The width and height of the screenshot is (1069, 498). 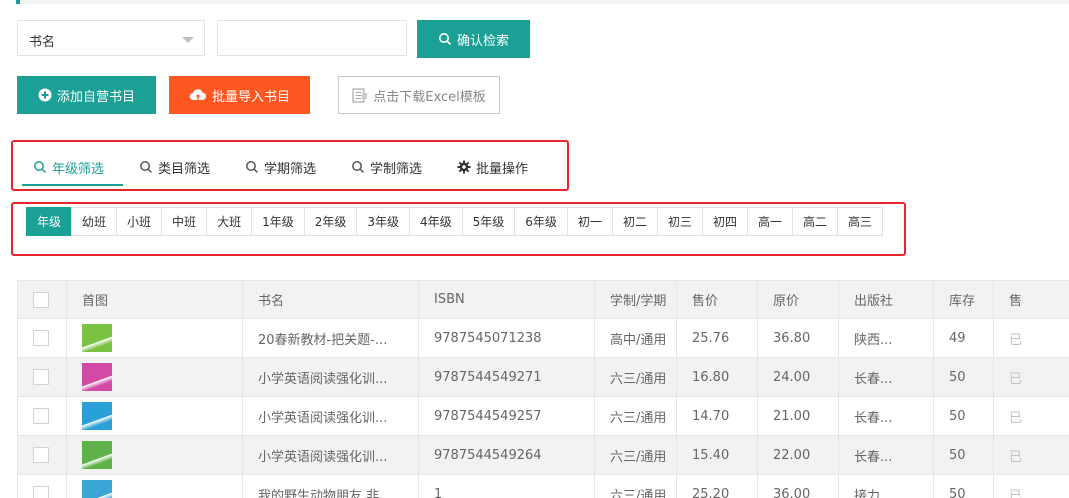 What do you see at coordinates (383, 221) in the screenshot?
I see `grade-option: 3年级` at bounding box center [383, 221].